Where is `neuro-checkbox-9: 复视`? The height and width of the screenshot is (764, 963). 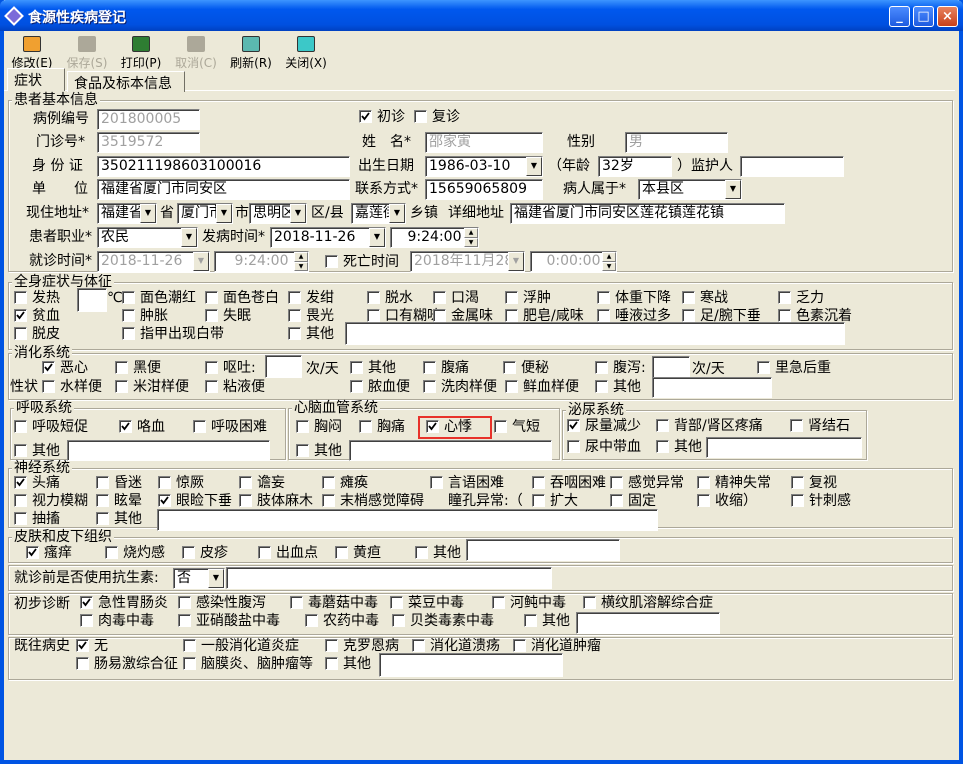 neuro-checkbox-9: 复视 is located at coordinates (814, 483).